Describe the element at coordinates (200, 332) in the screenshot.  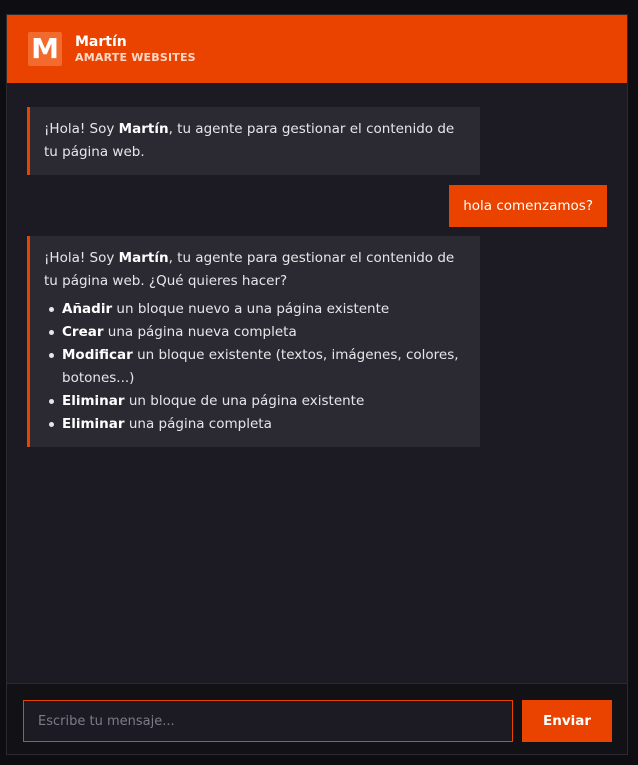
I see `option-text: una página nueva completa` at that location.